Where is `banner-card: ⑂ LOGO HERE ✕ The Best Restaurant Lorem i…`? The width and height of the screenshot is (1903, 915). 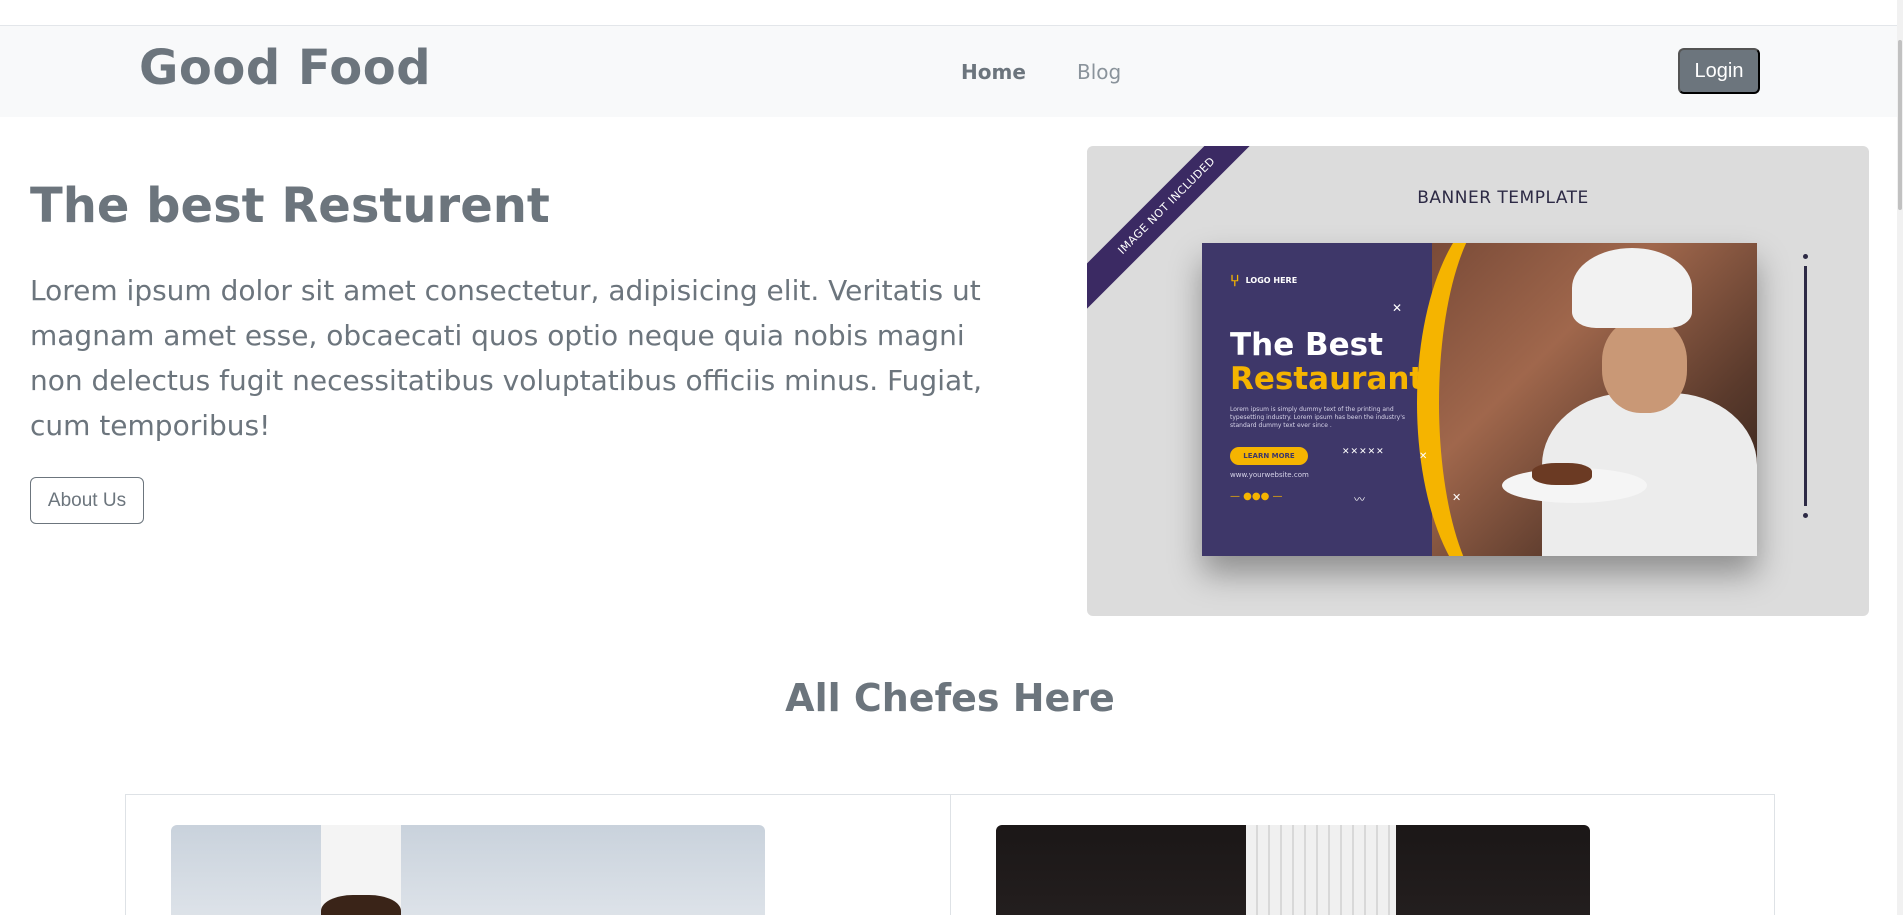
banner-card: ⑂ LOGO HERE ✕ The Best Restaurant Lorem i… is located at coordinates (1479, 399).